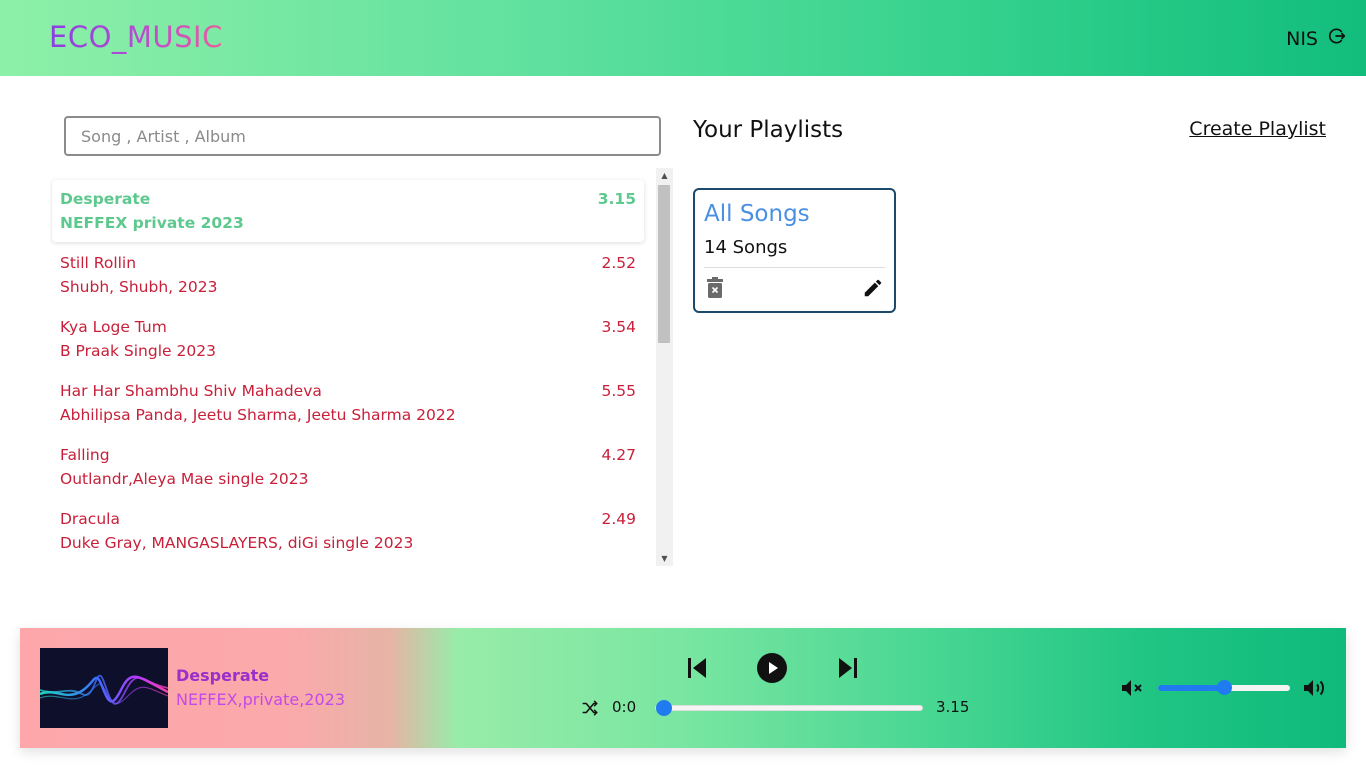 This screenshot has width=1366, height=768. I want to click on username: NIS, so click(1302, 38).